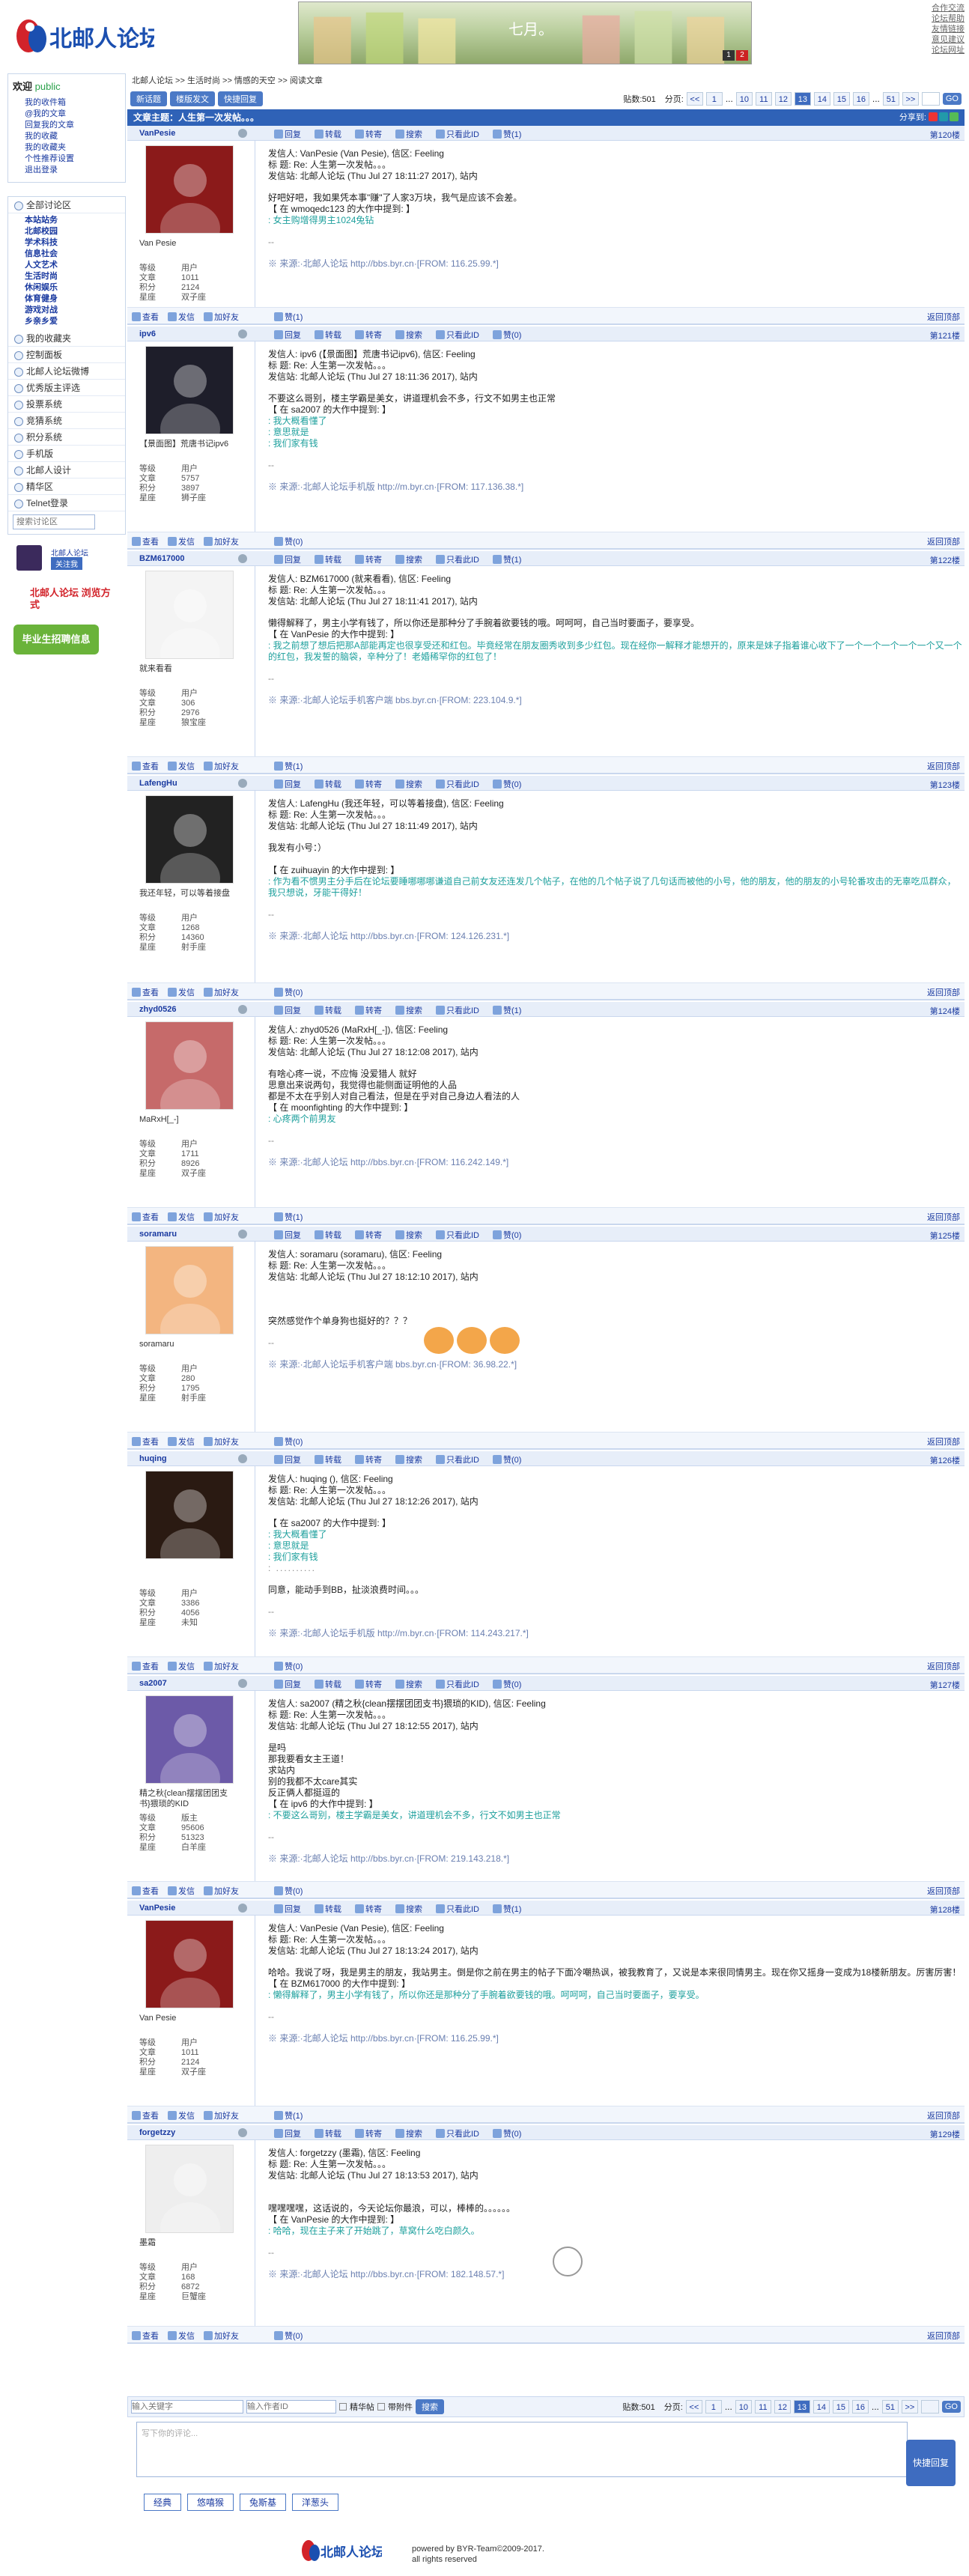 This screenshot has height=2576, width=969. What do you see at coordinates (157, 1908) in the screenshot?
I see `post-username: VanPesie` at bounding box center [157, 1908].